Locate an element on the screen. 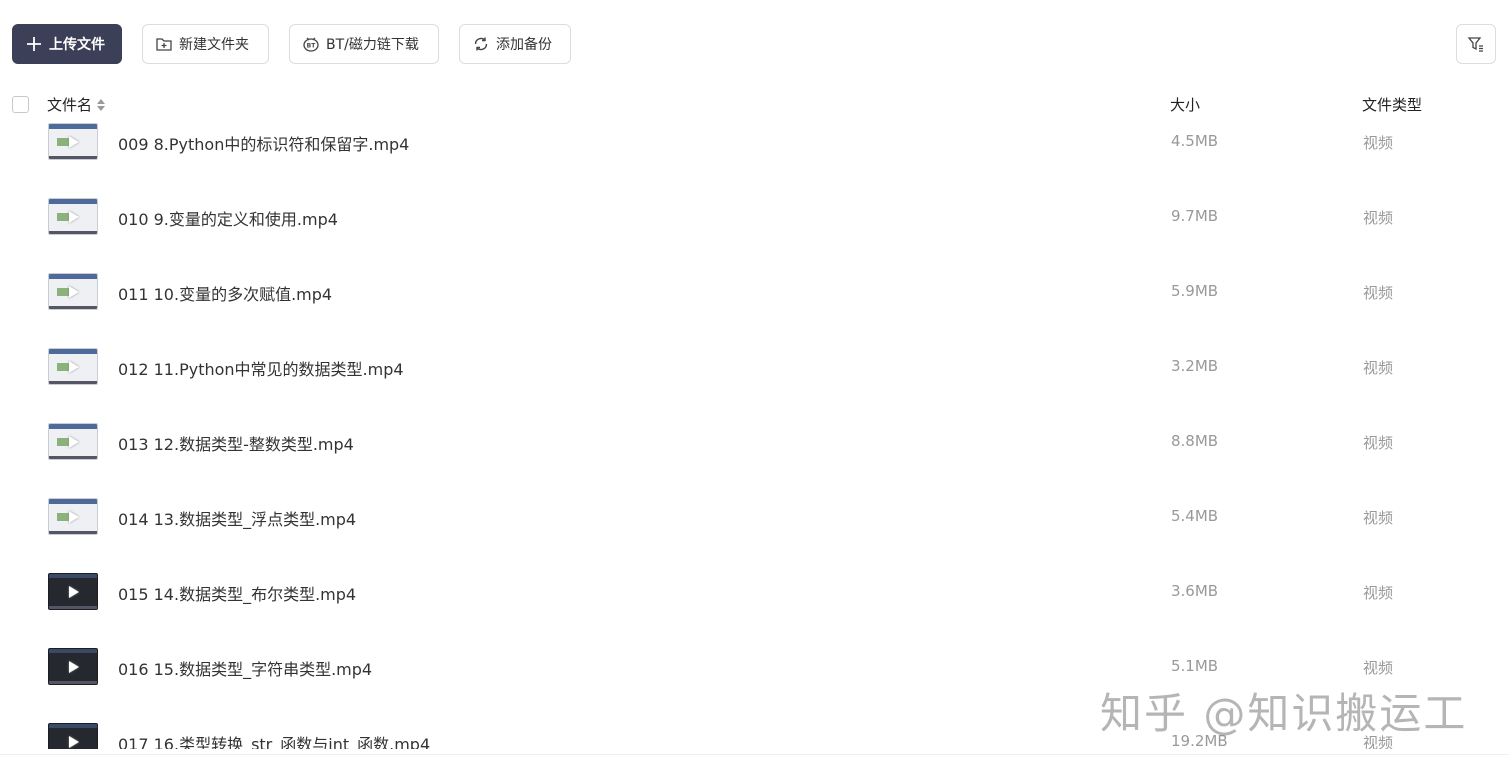 The image size is (1509, 770). new-folder-button: 新建文件夹 is located at coordinates (205, 44).